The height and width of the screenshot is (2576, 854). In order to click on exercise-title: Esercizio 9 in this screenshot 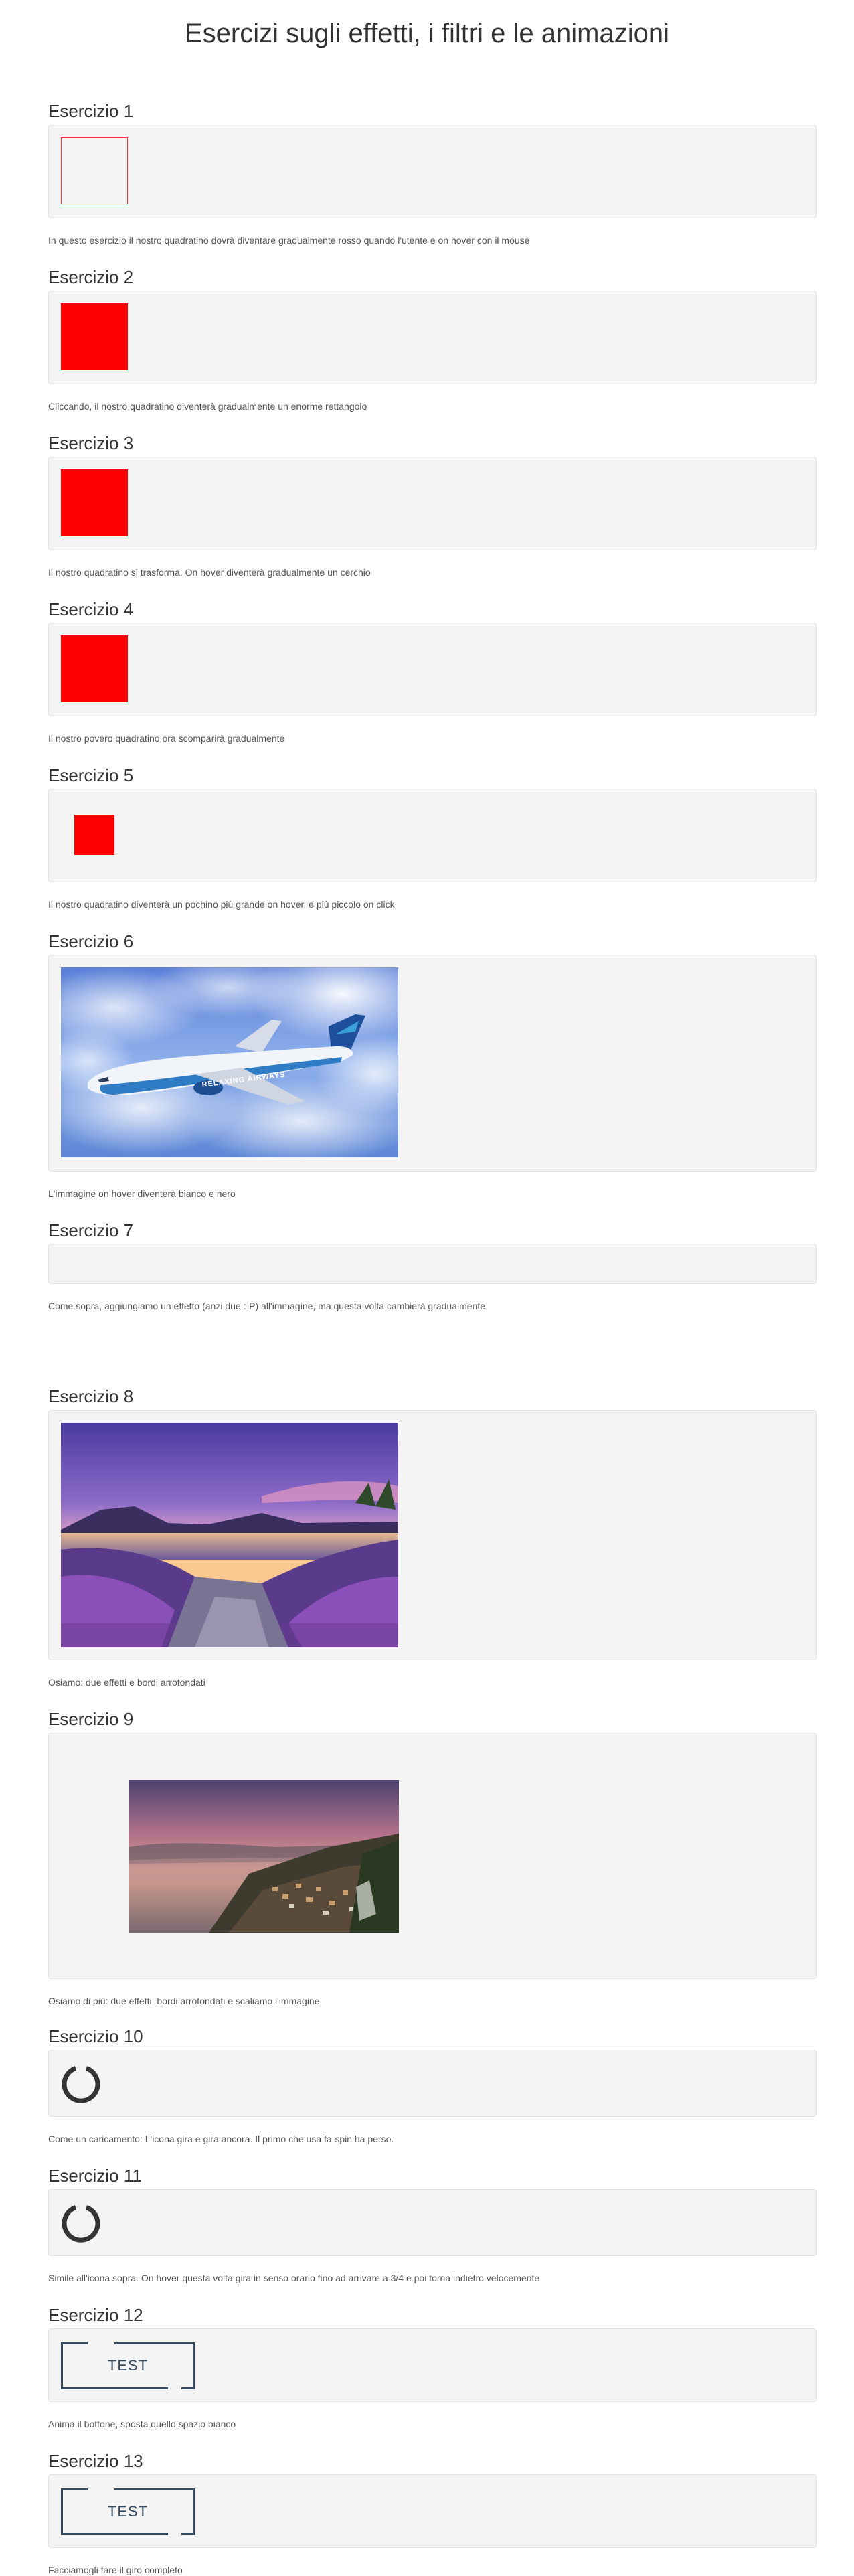, I will do `click(91, 1719)`.